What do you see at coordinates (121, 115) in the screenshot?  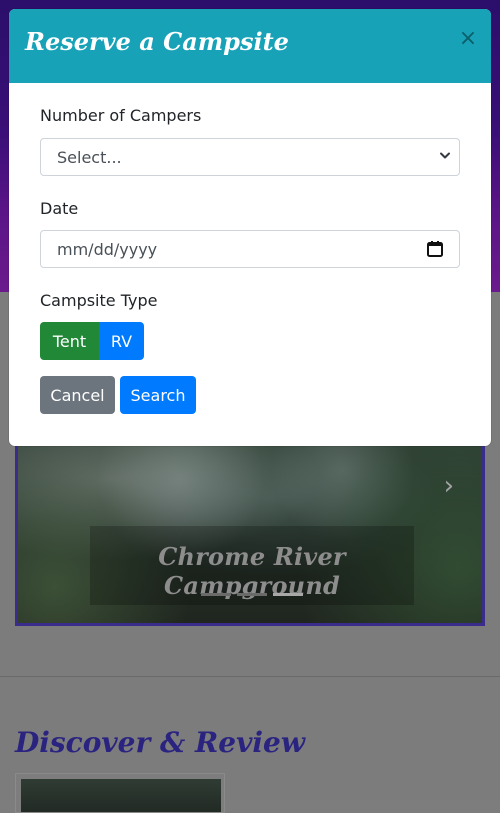 I see `campers-label: Number of Campers` at bounding box center [121, 115].